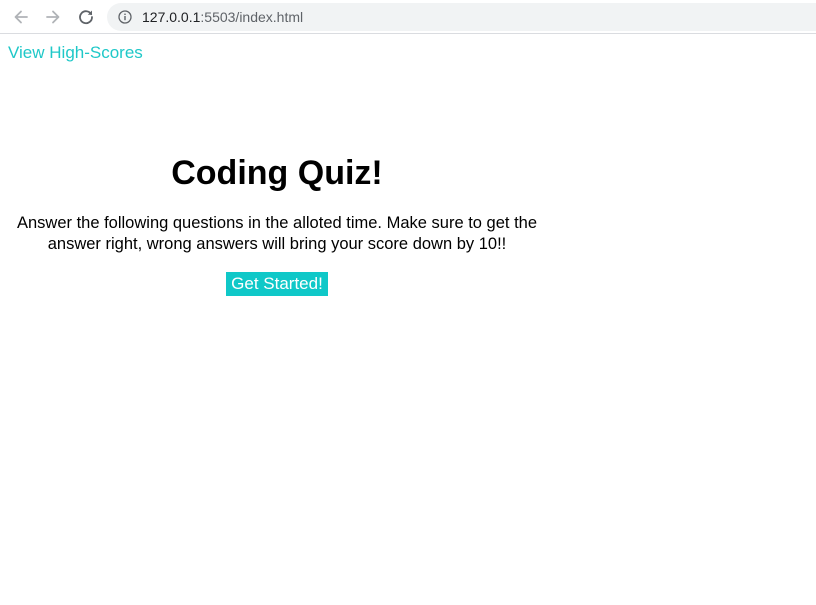 This screenshot has height=605, width=816. I want to click on url-text: 127.0.0.1:5503/index.html, so click(222, 17).